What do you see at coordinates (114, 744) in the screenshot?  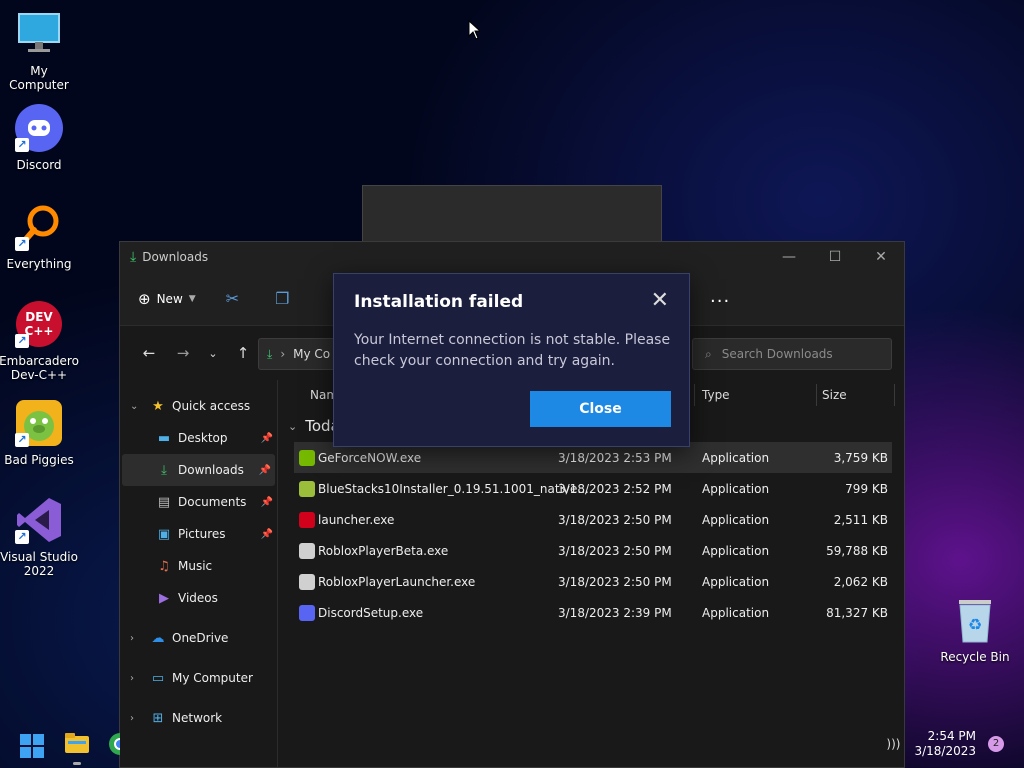 I see `chrome-icon` at bounding box center [114, 744].